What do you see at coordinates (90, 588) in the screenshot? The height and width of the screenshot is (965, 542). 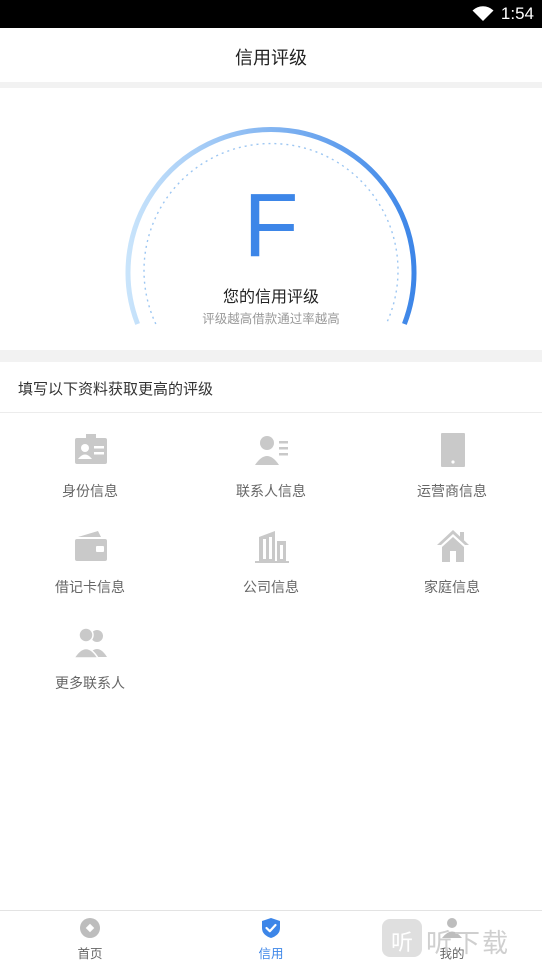 I see `item-label: 借记卡信息` at bounding box center [90, 588].